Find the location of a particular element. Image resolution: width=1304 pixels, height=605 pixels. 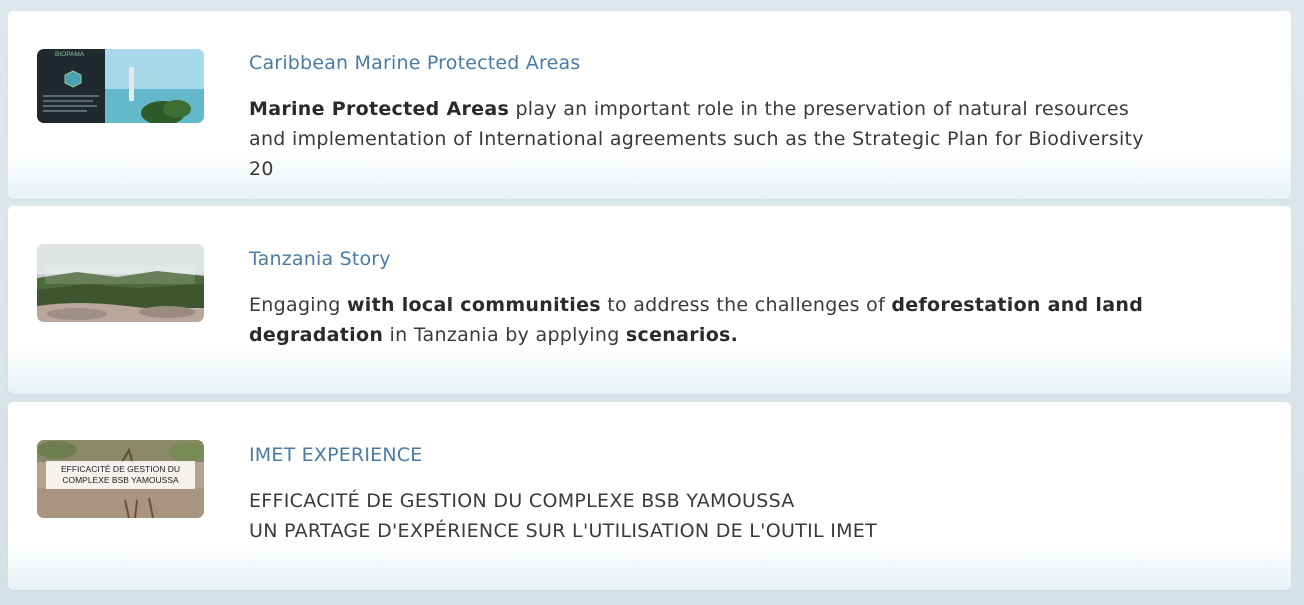

desc-bold: Marine Protected Areas is located at coordinates (379, 109).